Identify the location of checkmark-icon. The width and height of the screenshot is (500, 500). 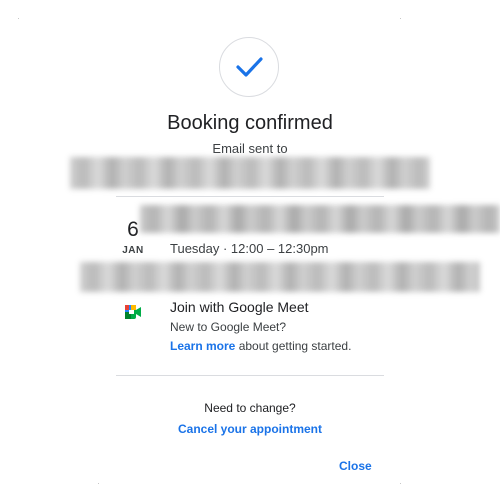
(249, 67).